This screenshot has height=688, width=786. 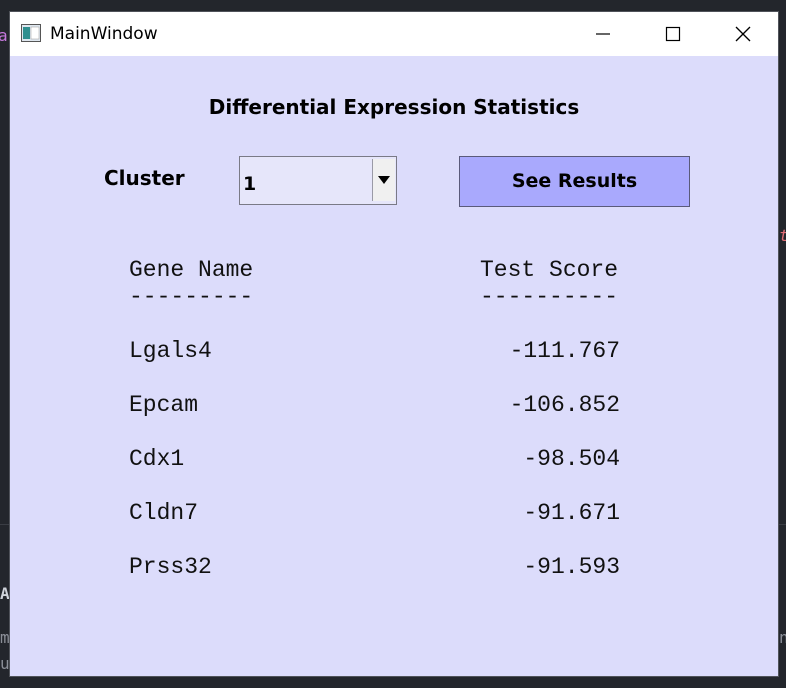 What do you see at coordinates (5, 637) in the screenshot?
I see `background-code-fragment: m` at bounding box center [5, 637].